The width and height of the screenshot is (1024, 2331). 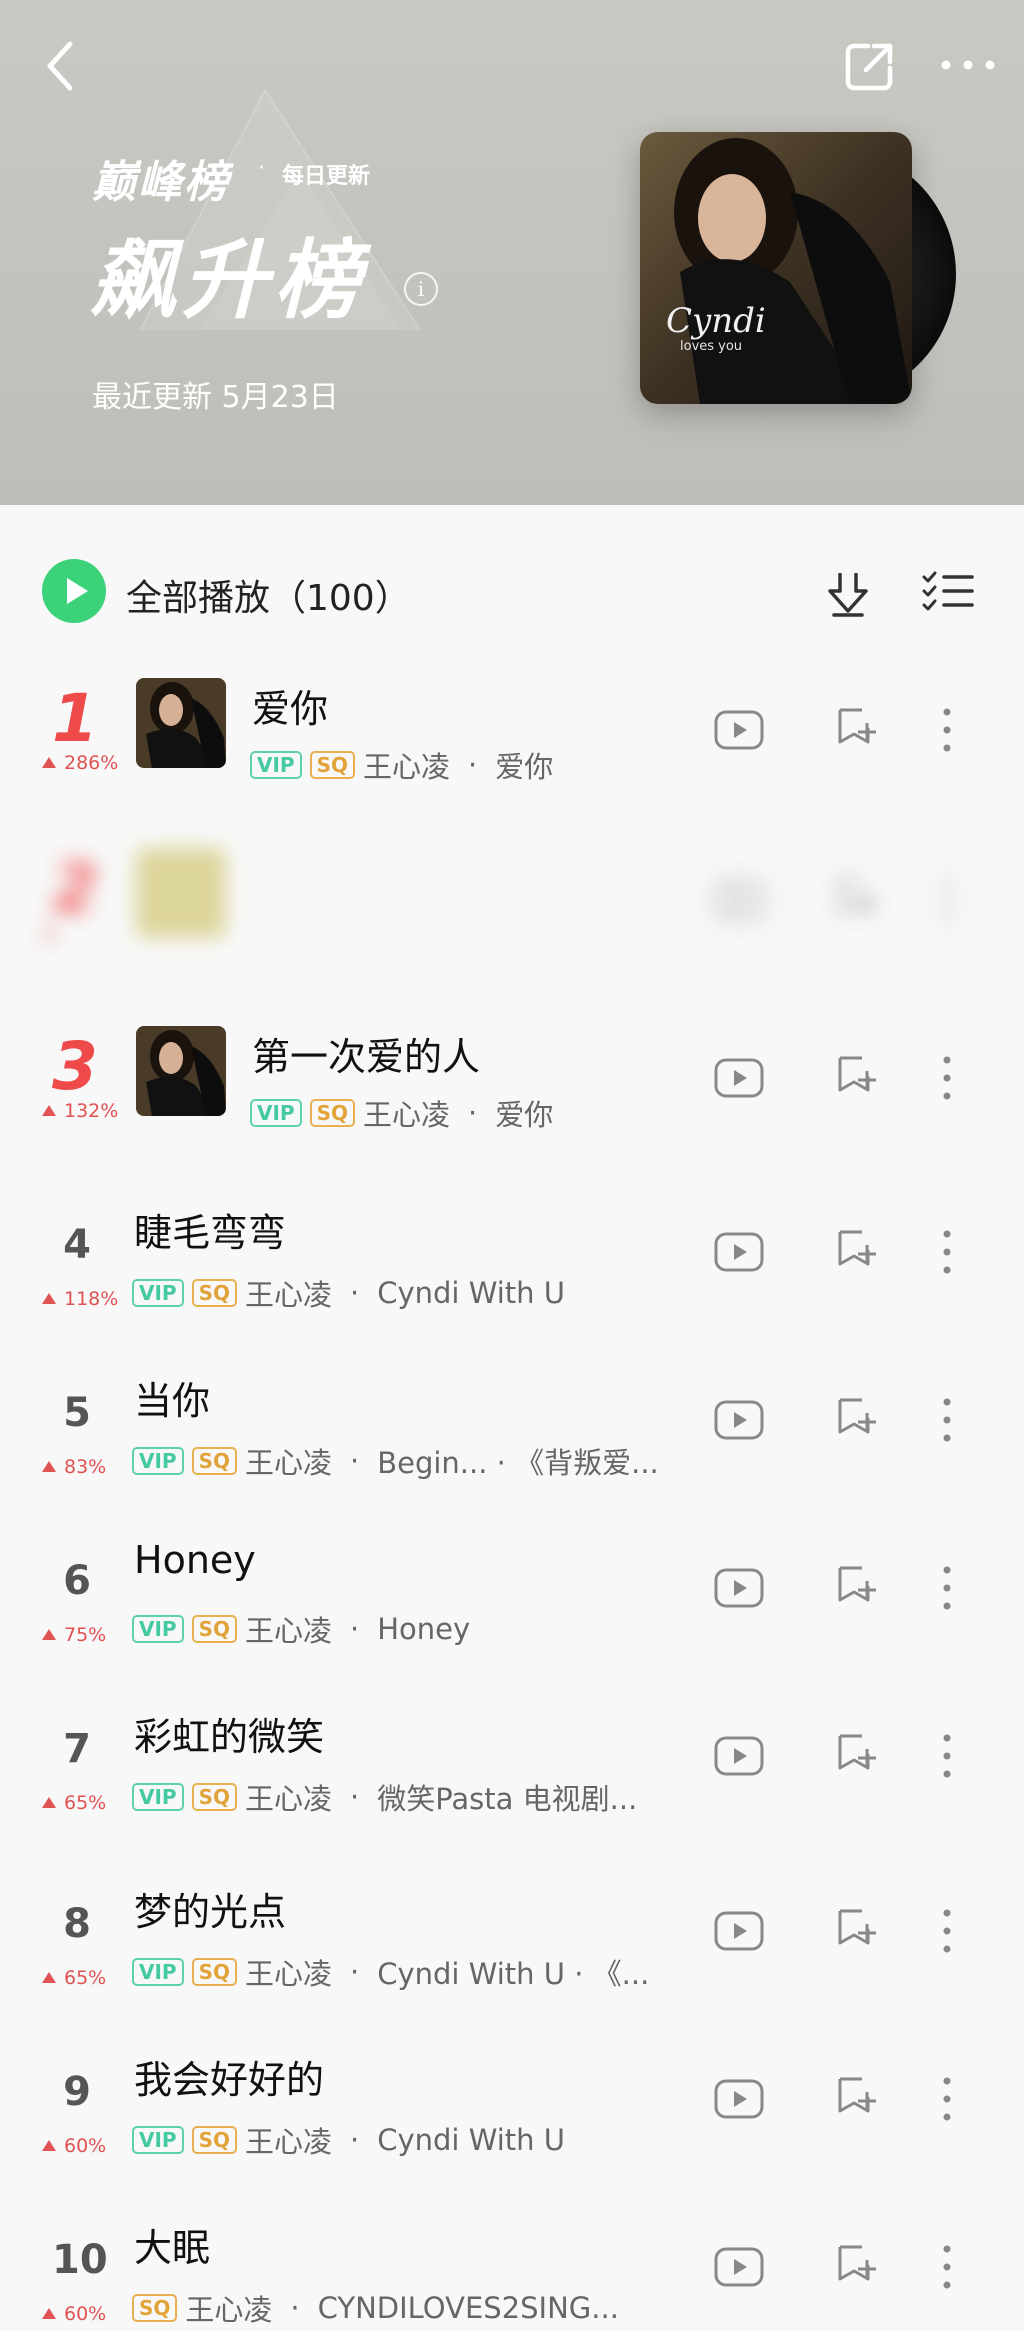 I want to click on song-title: 彩虹的微笑, so click(x=229, y=1733).